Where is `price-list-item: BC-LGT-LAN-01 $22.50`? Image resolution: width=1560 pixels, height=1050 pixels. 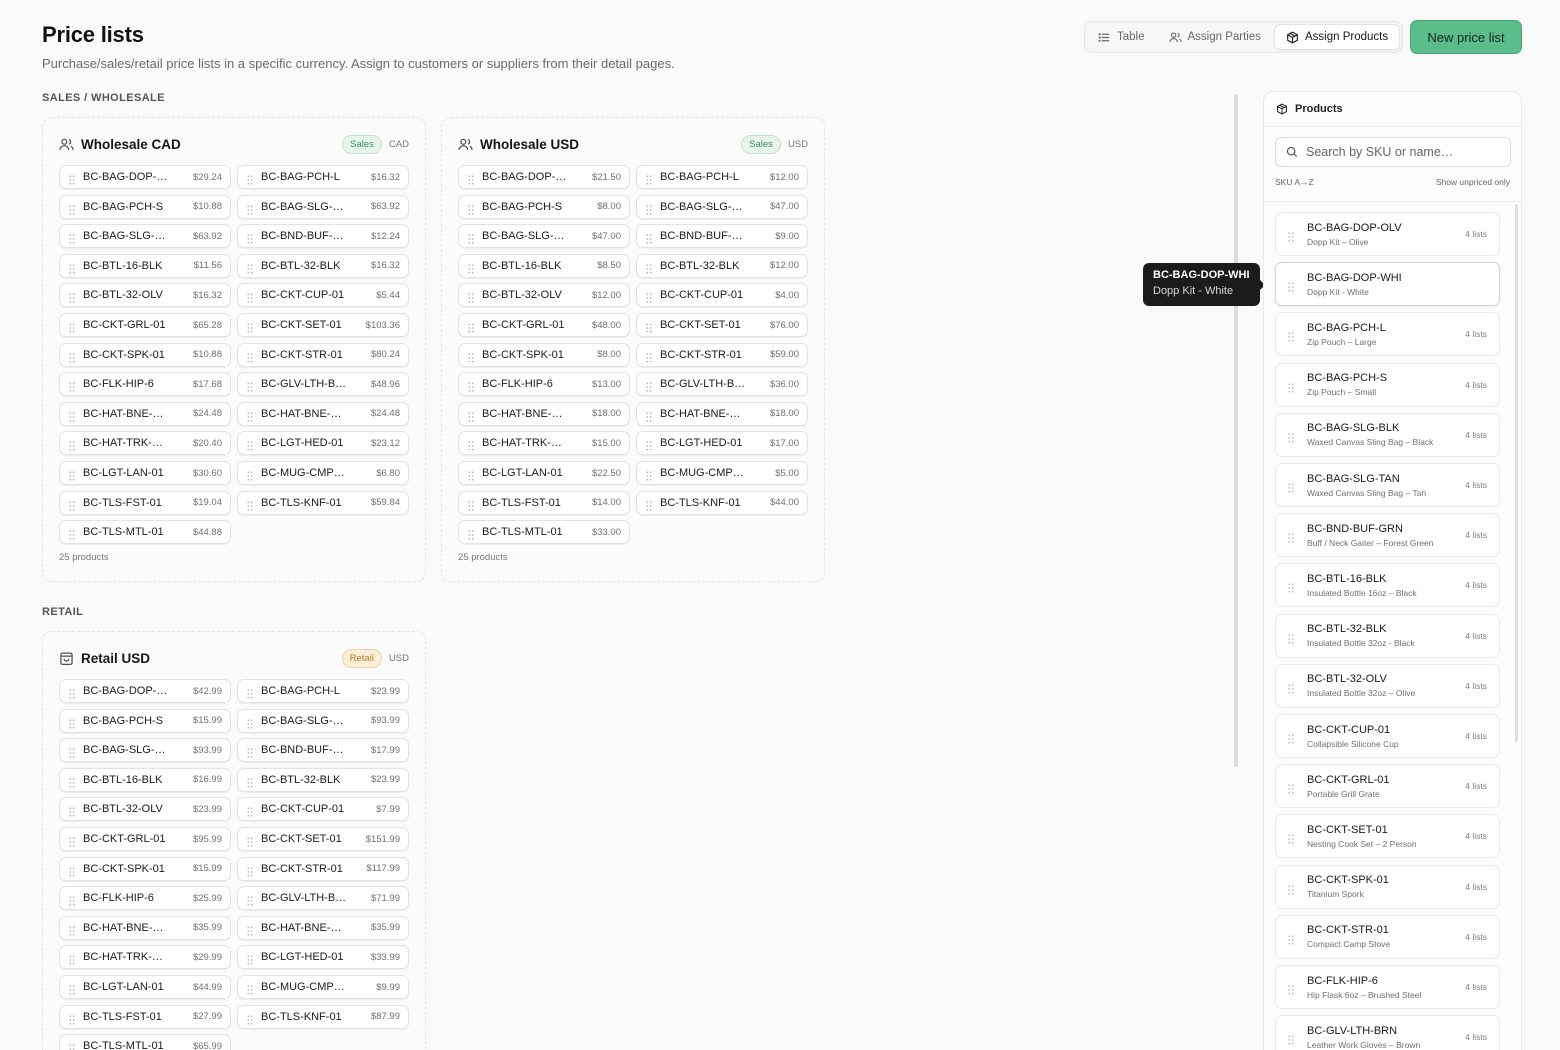 price-list-item: BC-LGT-LAN-01 $22.50 is located at coordinates (544, 473).